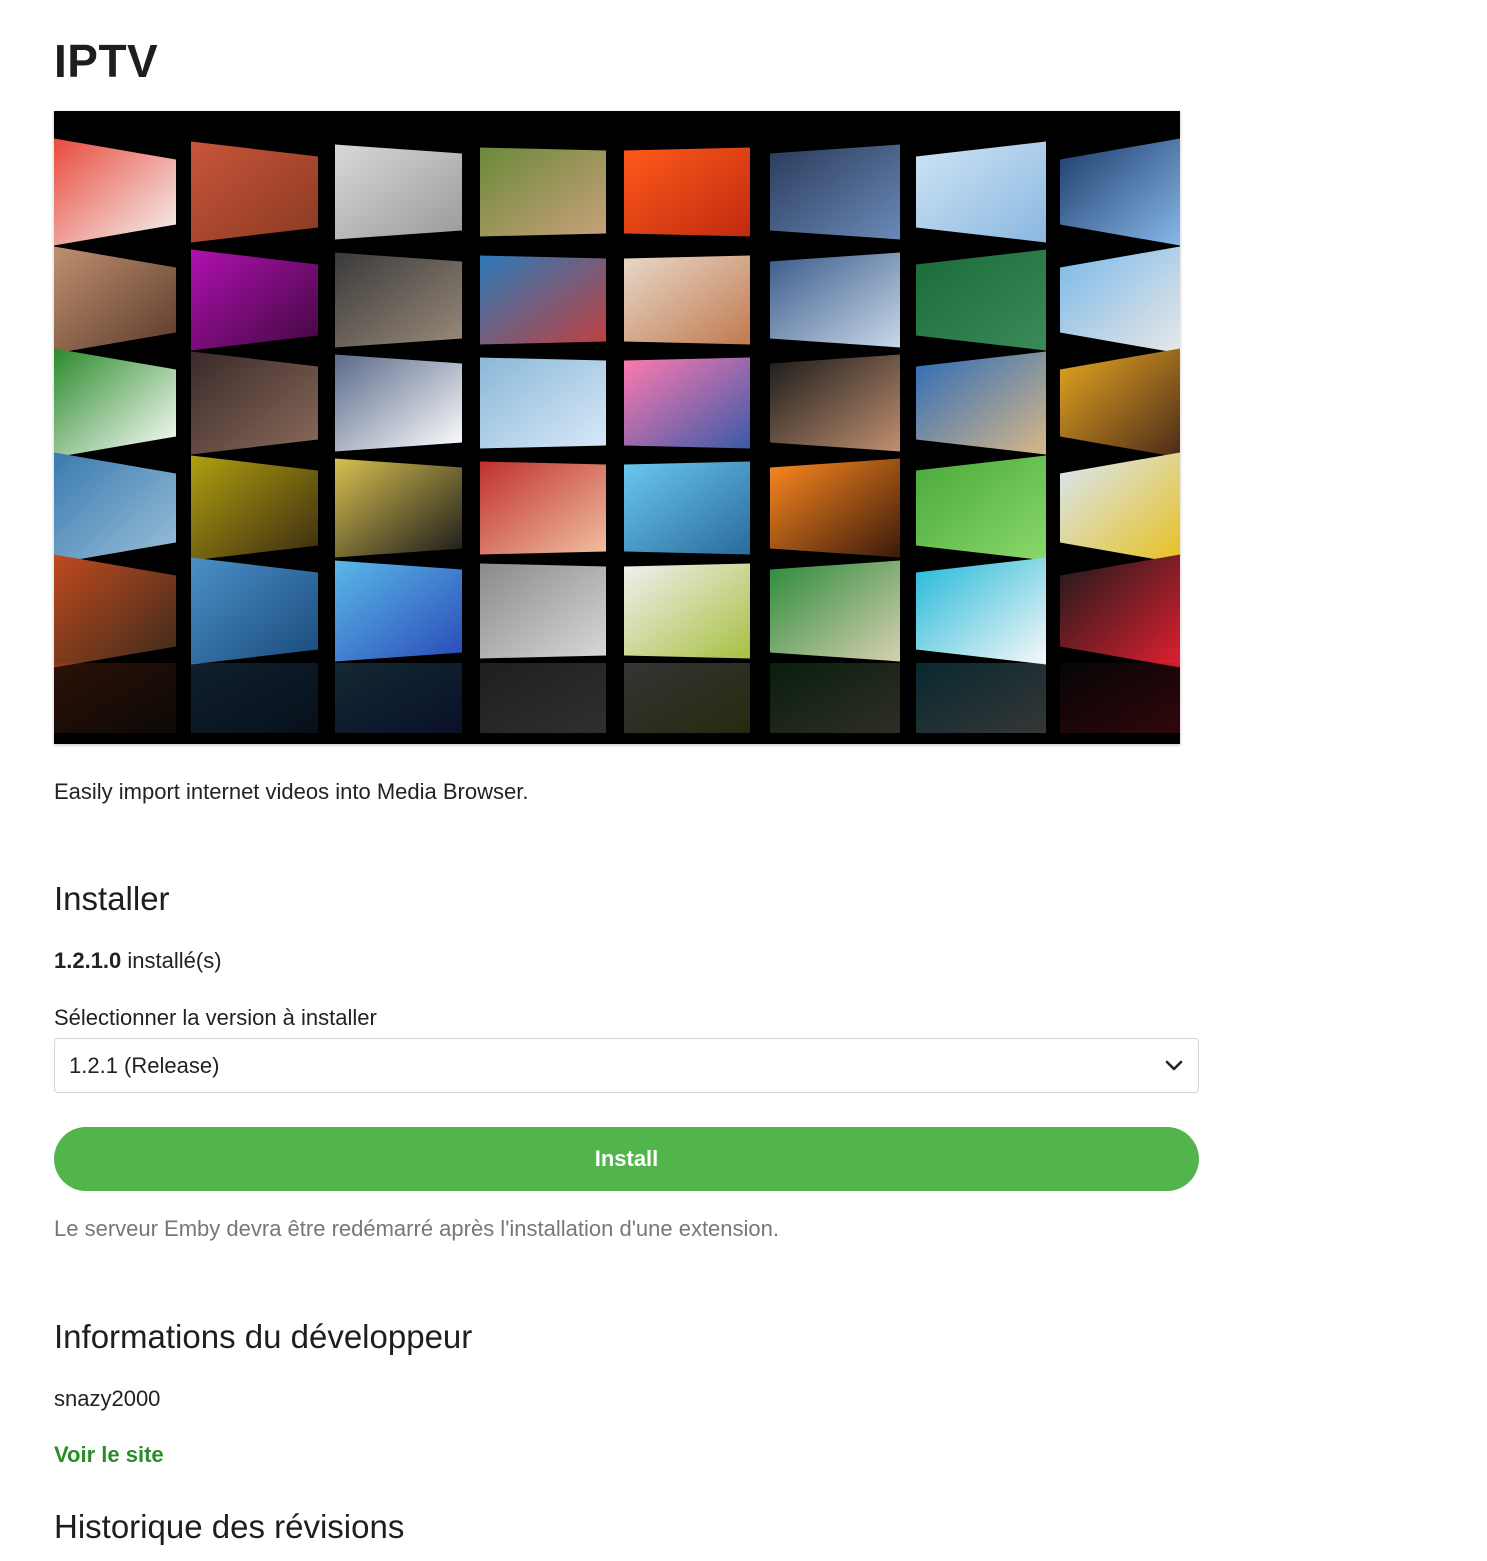  Describe the element at coordinates (88, 960) in the screenshot. I see `installed-version: 1.2.1.0` at that location.